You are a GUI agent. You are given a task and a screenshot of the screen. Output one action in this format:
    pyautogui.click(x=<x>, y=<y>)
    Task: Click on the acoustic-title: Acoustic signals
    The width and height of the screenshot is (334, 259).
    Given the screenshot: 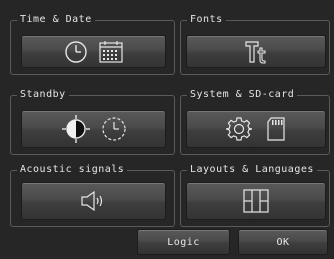 What is the action you would take?
    pyautogui.click(x=72, y=170)
    